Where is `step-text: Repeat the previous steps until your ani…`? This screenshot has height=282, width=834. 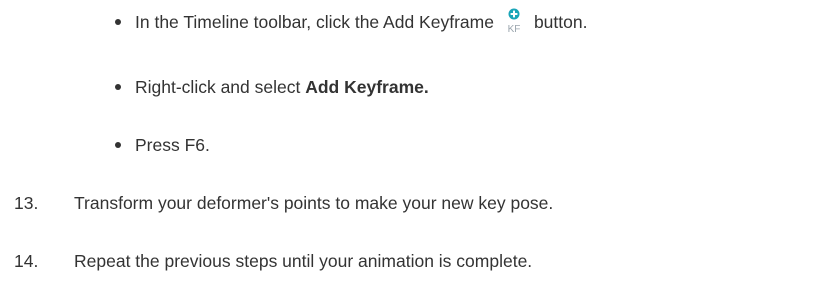 step-text: Repeat the previous steps until your ani… is located at coordinates (303, 261).